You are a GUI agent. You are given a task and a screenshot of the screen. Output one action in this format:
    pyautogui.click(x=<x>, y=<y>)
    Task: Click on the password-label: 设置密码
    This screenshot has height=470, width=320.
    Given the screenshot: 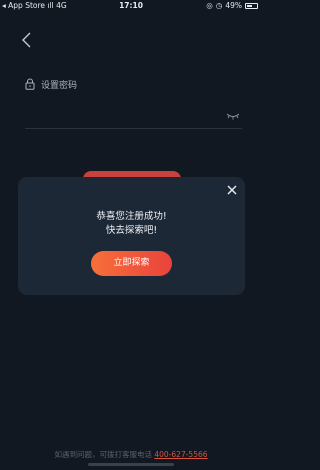 What is the action you would take?
    pyautogui.click(x=59, y=86)
    